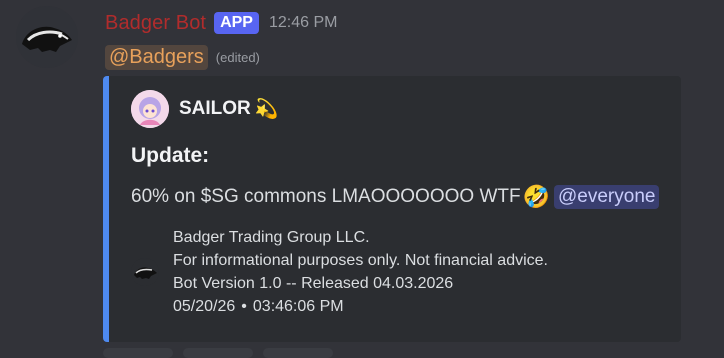 Image resolution: width=724 pixels, height=358 pixels. I want to click on footer-timestamp: 05/20/26 • 03:46:06 PM, so click(360, 306).